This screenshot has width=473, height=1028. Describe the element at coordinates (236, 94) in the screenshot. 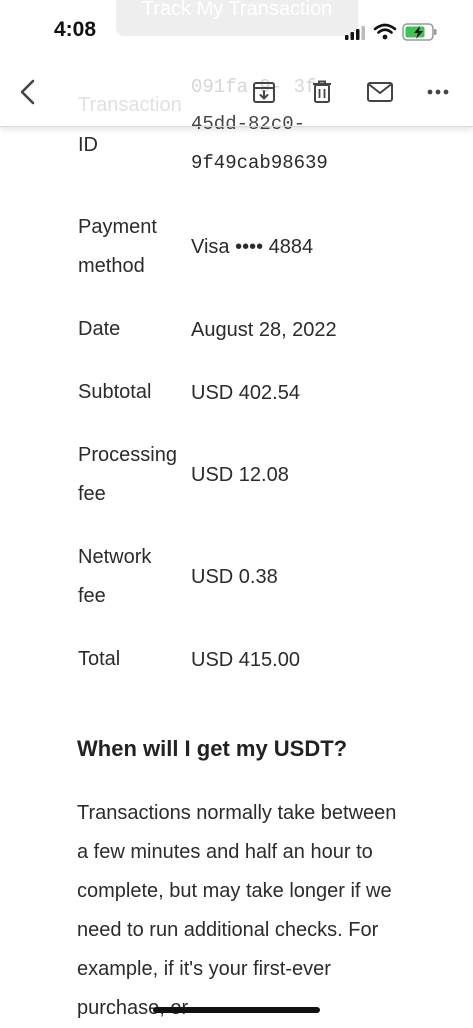

I see `email-toolbar` at that location.